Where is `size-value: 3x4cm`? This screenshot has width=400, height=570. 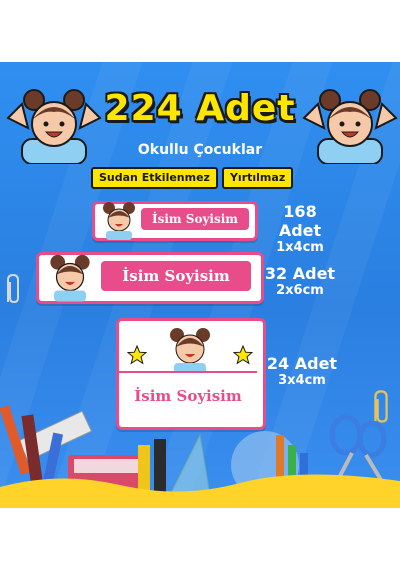
size-value: 3x4cm is located at coordinates (302, 380).